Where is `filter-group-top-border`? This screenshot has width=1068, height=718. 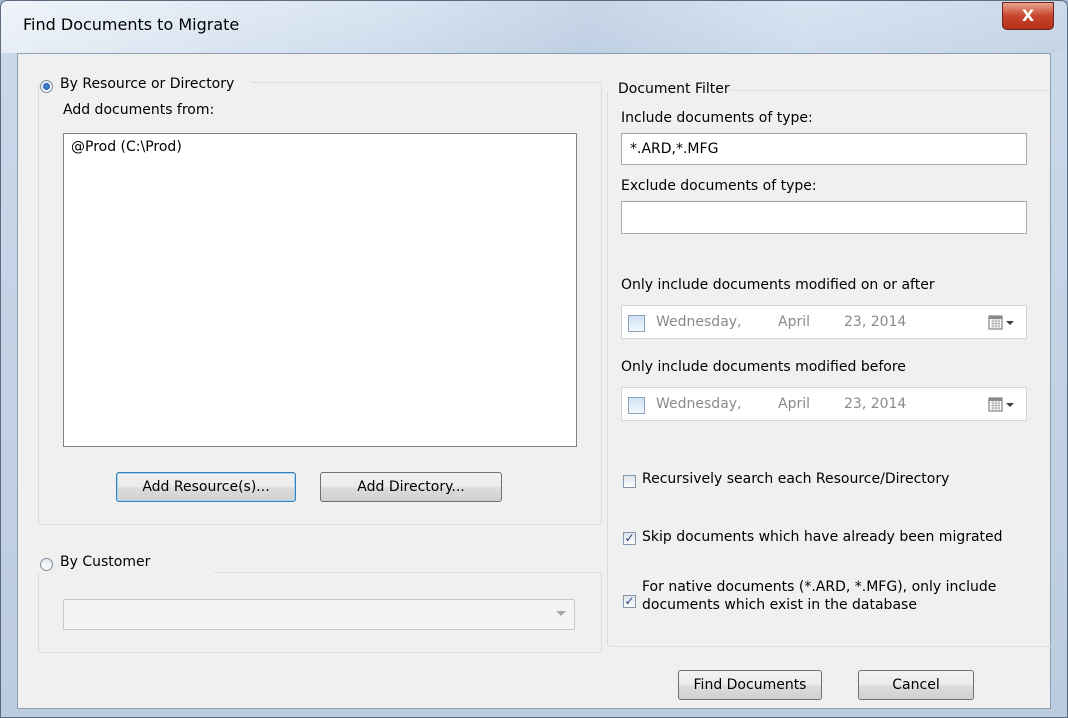 filter-group-top-border is located at coordinates (890, 90).